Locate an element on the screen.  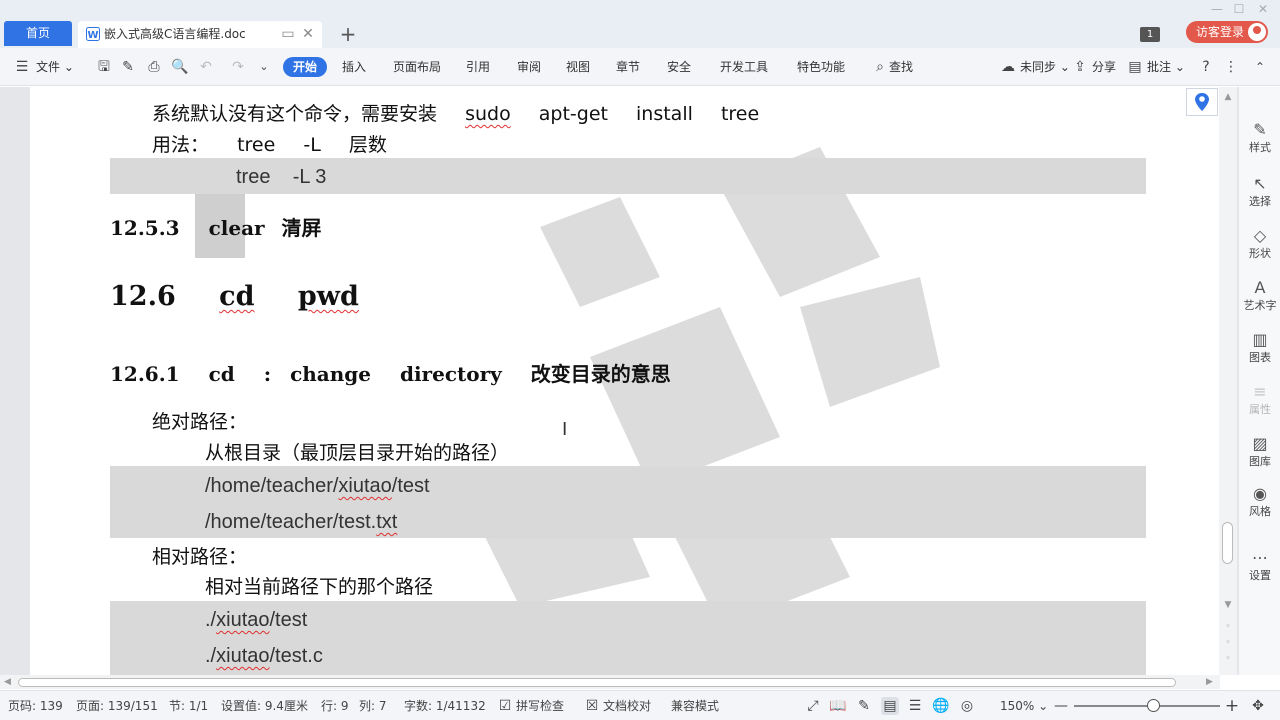
more-options-icon: ⋮ is located at coordinates (1231, 67).